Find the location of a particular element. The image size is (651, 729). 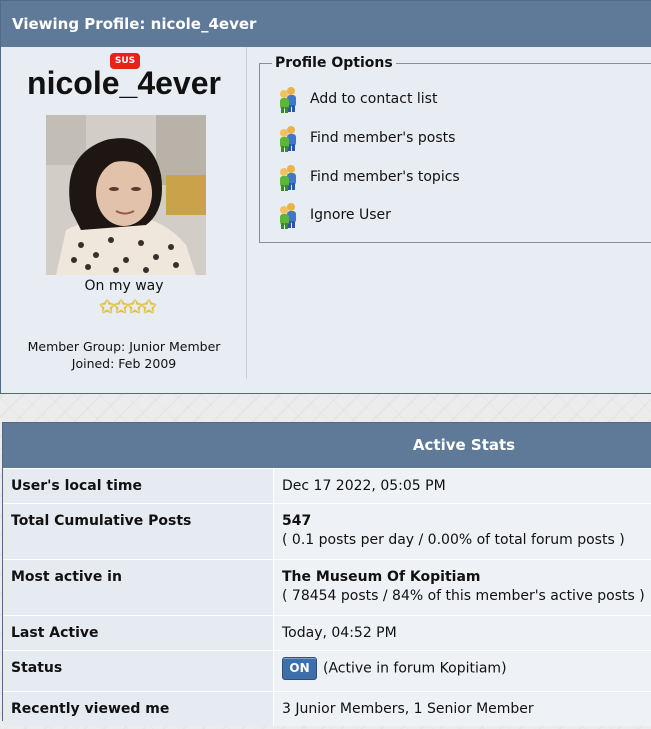

avatar is located at coordinates (126, 195).